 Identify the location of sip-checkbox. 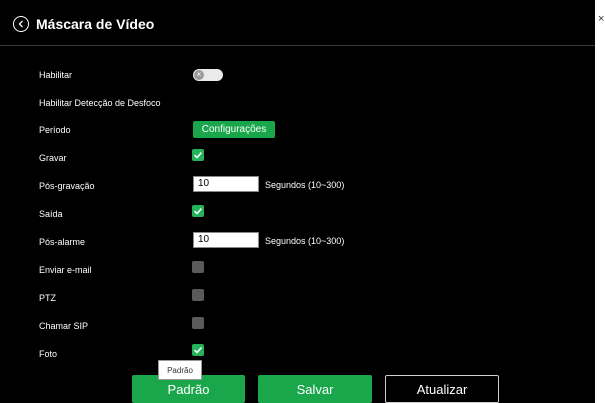
(198, 323).